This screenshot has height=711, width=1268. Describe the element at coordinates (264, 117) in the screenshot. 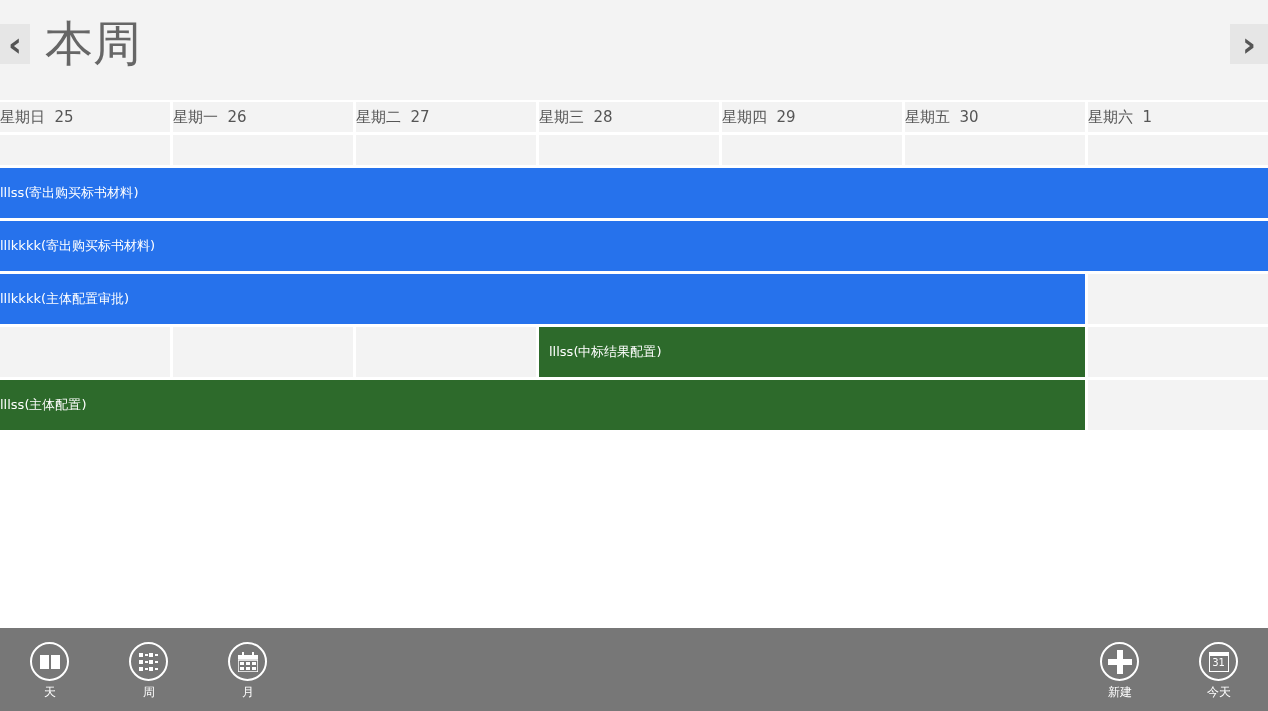

I see `day-header: 星期一 26` at that location.